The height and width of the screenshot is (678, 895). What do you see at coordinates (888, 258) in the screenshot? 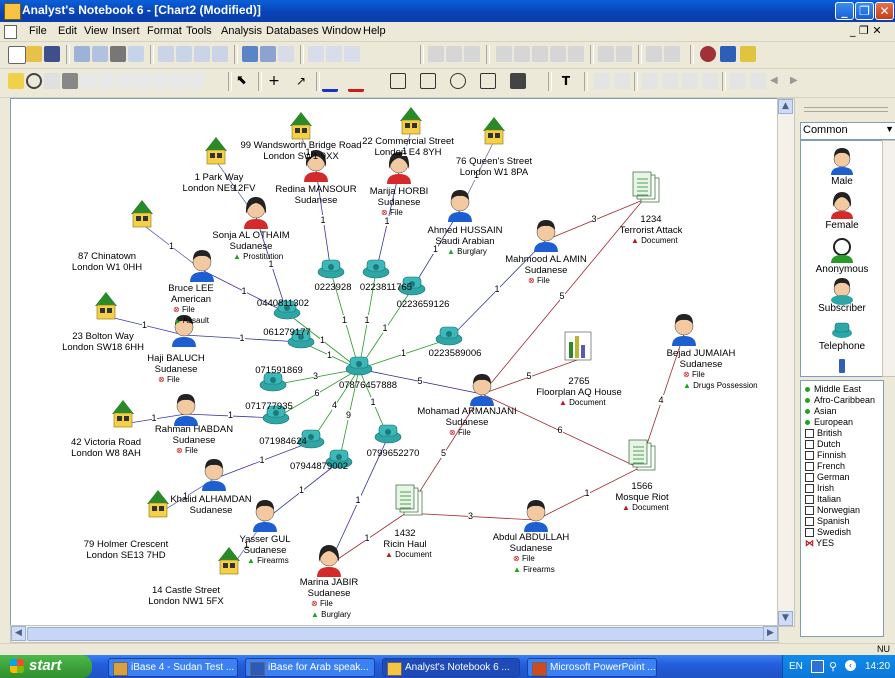
I see `palette-scrollbar` at bounding box center [888, 258].